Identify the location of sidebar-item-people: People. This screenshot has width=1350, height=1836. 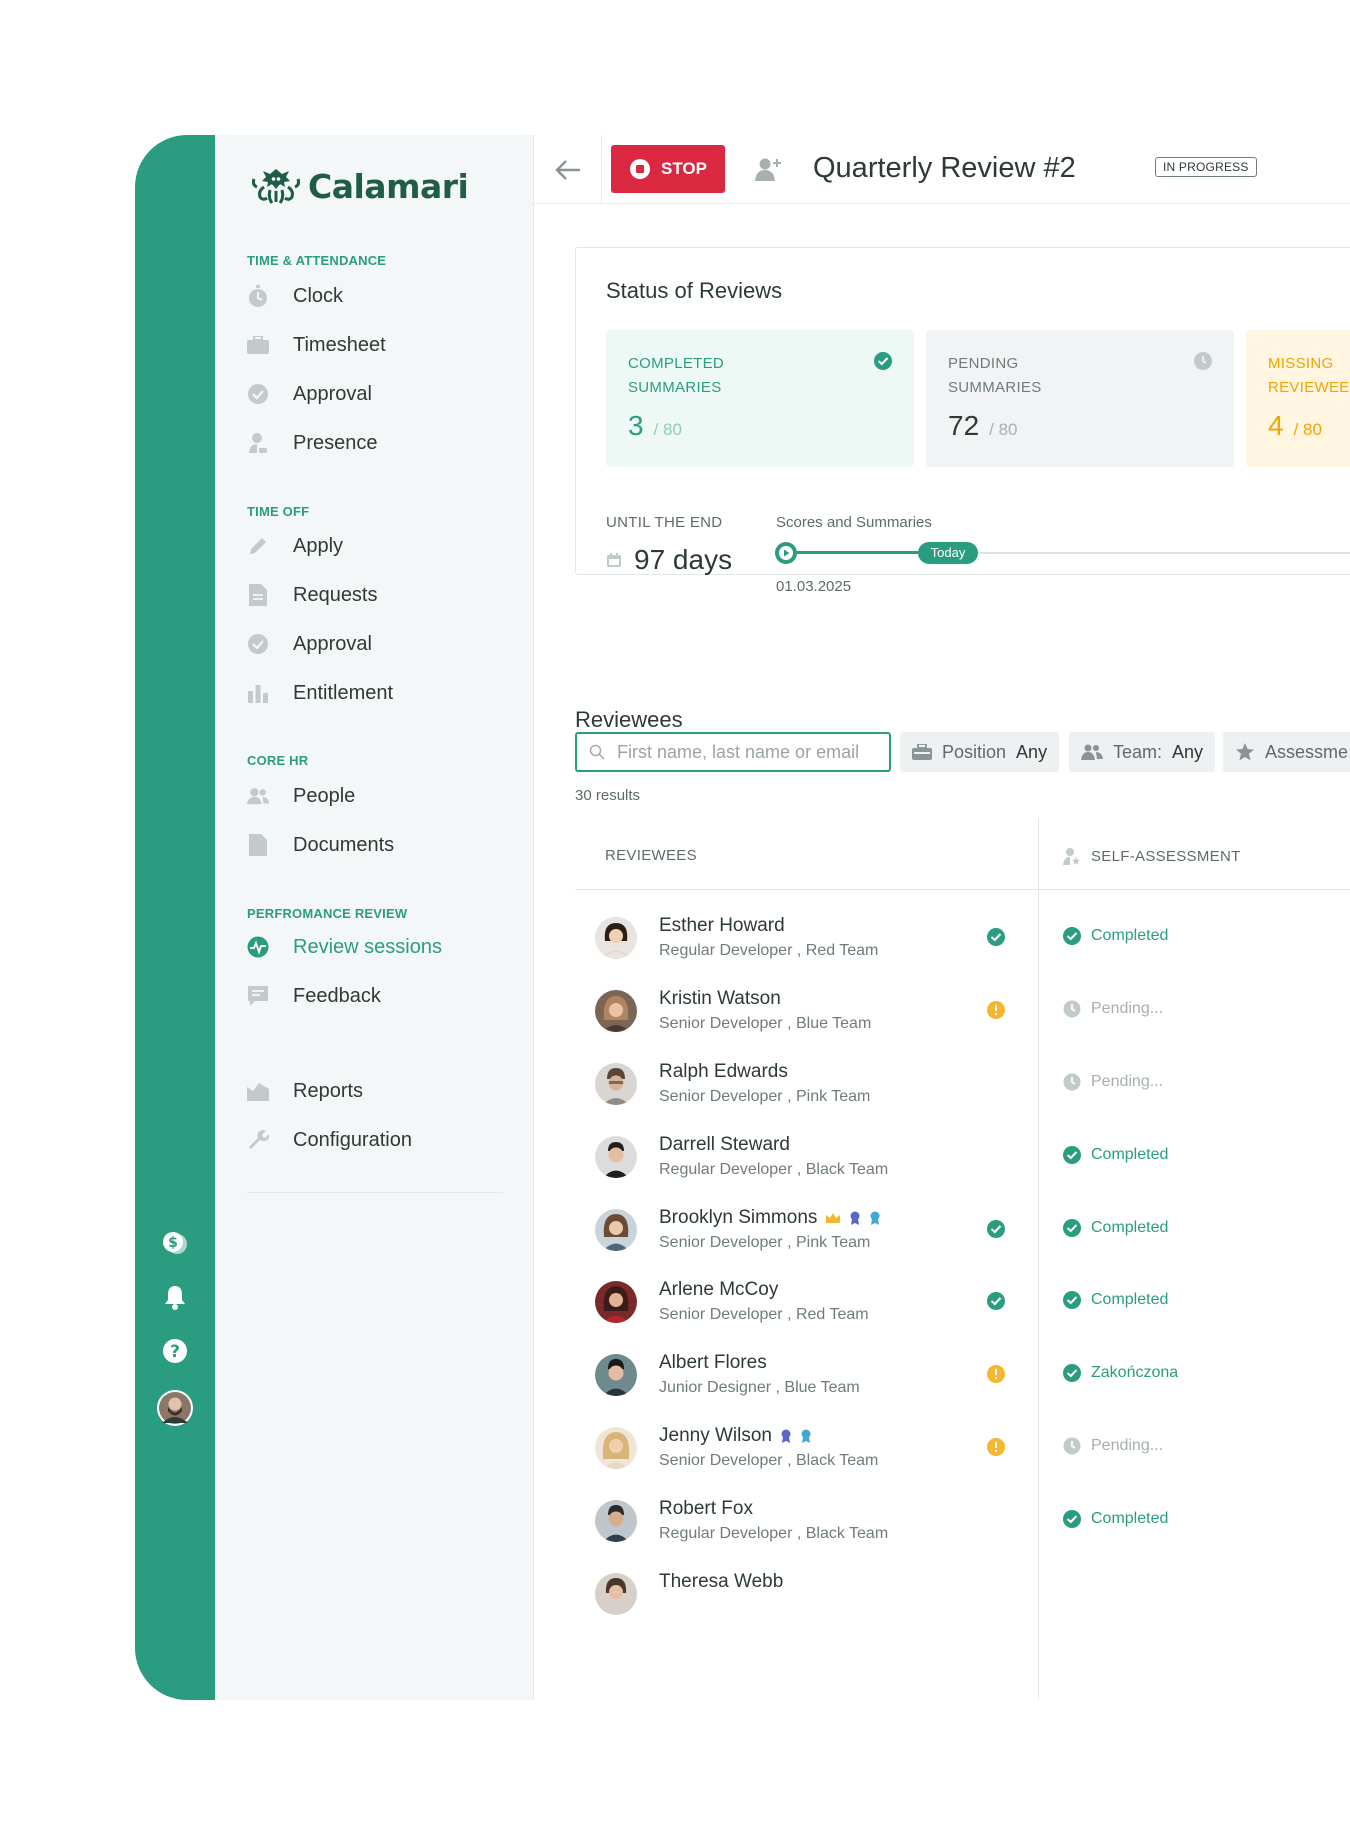
(301, 796).